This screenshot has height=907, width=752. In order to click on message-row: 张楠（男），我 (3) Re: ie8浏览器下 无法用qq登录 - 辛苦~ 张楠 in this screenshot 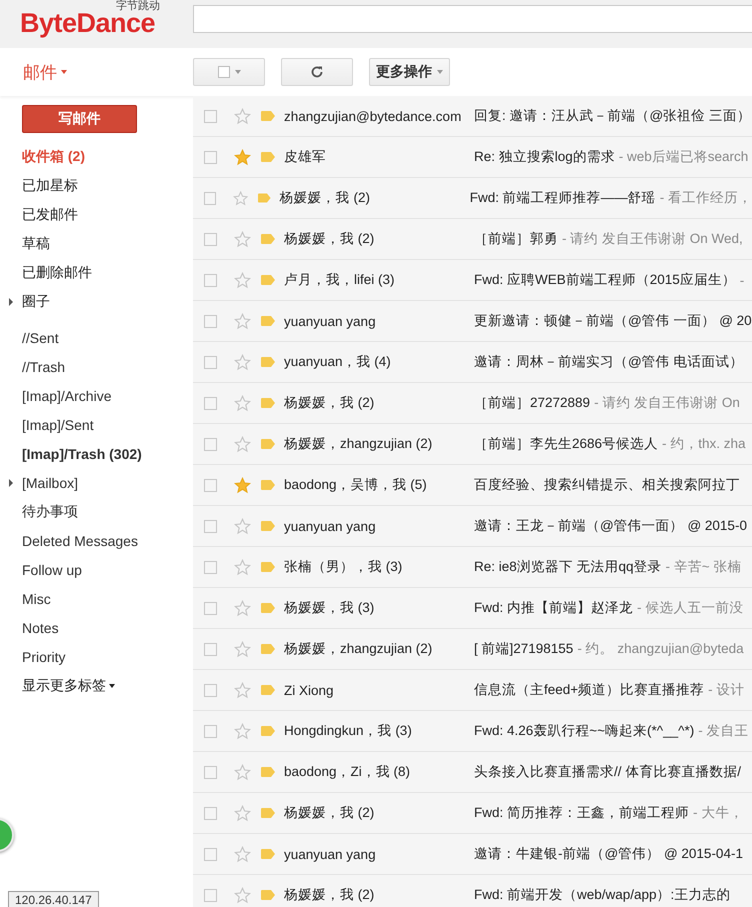, I will do `click(472, 567)`.